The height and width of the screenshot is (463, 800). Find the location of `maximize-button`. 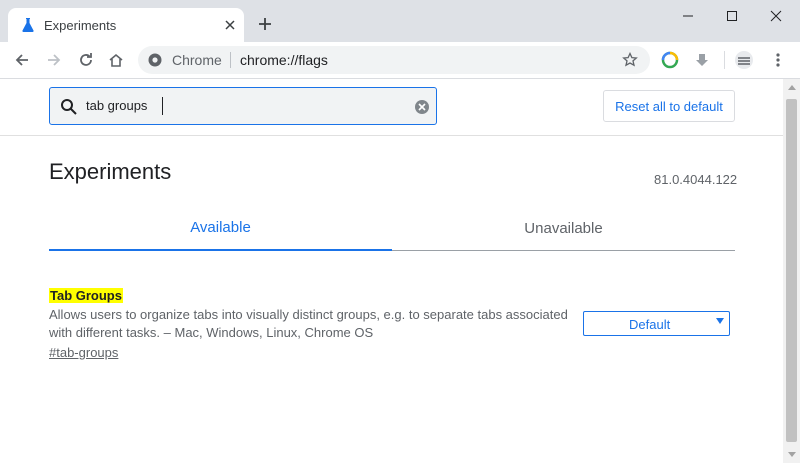

maximize-button is located at coordinates (732, 16).